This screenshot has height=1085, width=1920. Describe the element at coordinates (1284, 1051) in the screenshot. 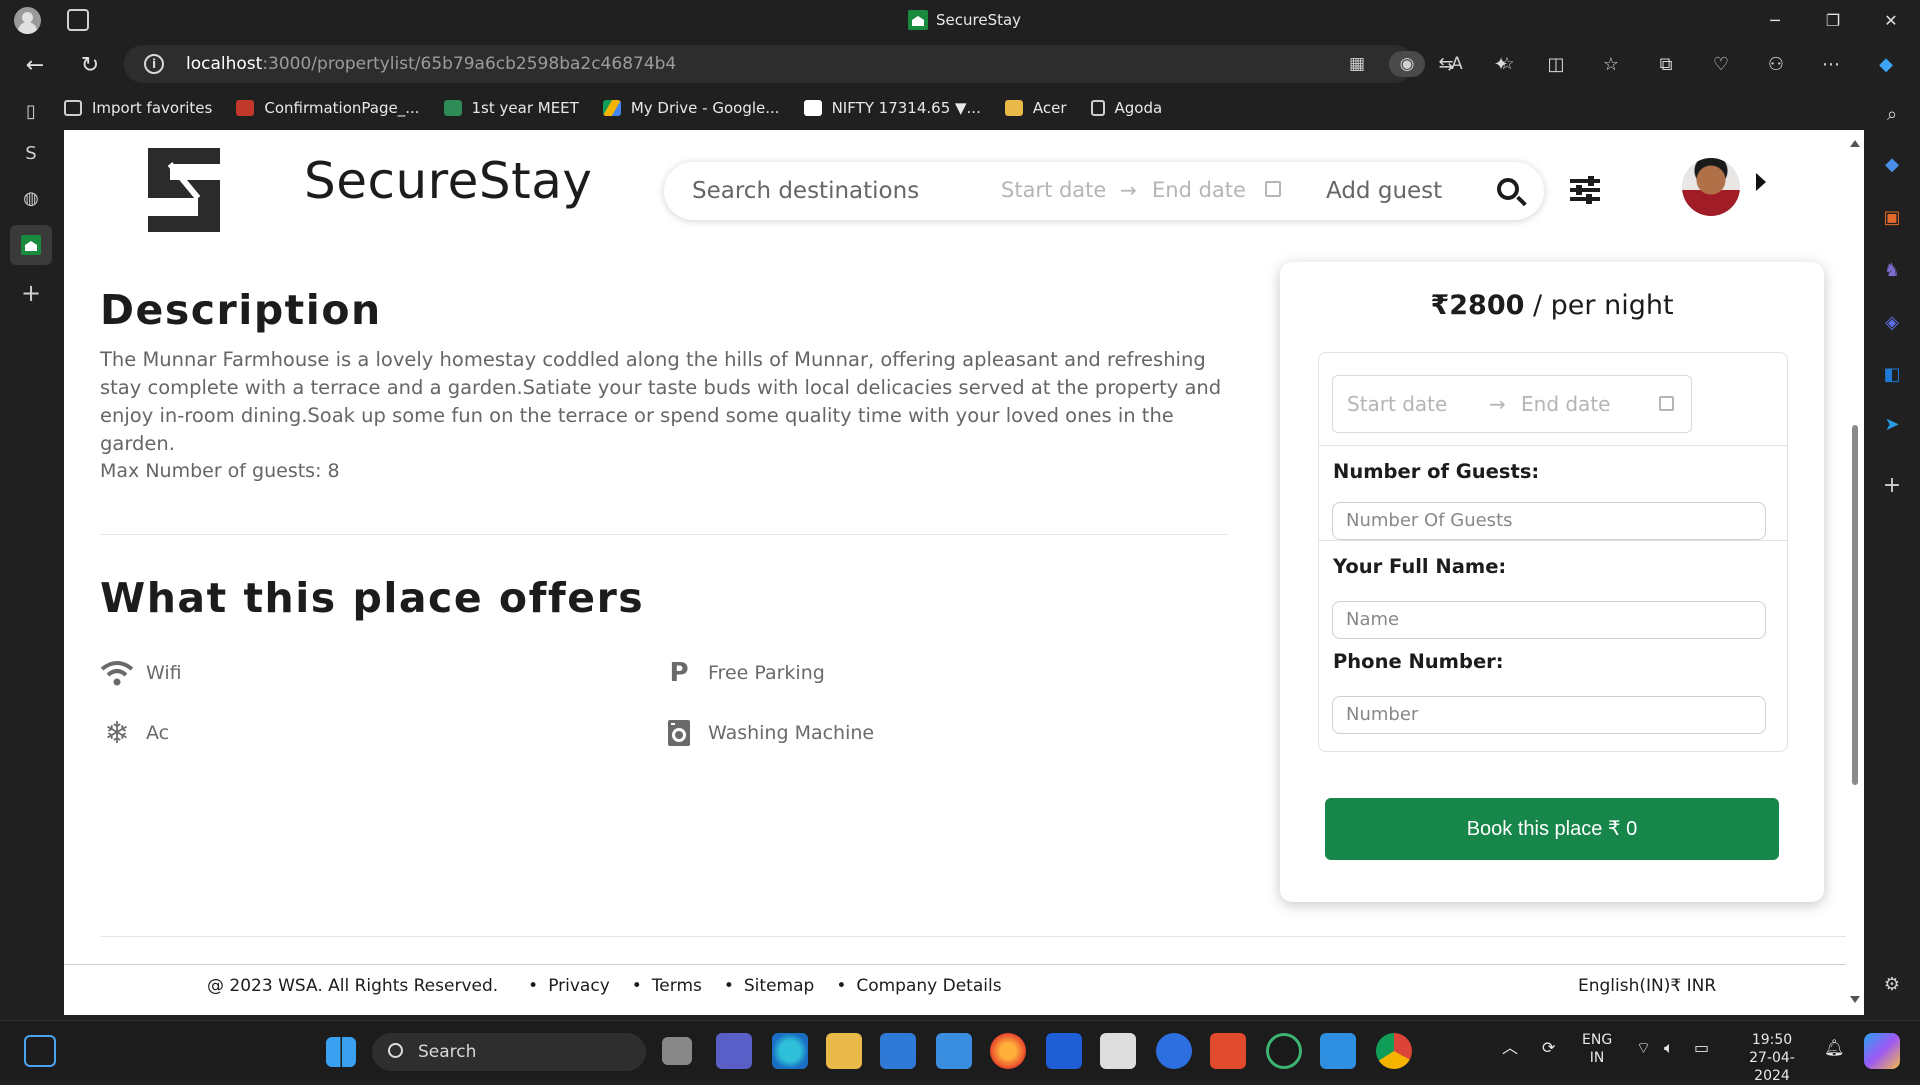

I see `mongodb-icon` at that location.